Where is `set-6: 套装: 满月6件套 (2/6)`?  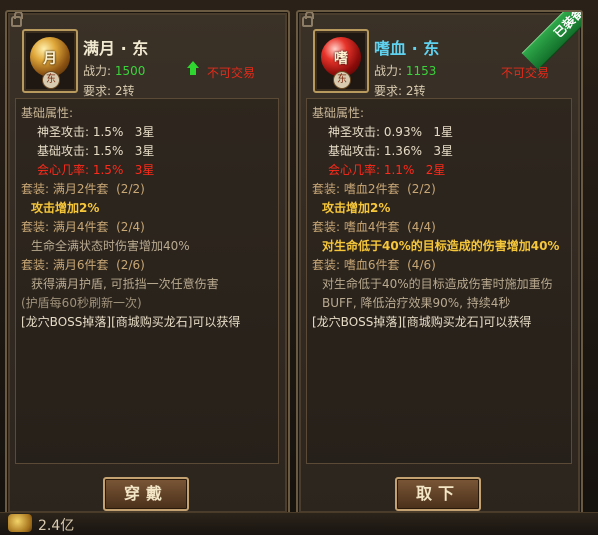
set-6: 套装: 满月6件套 (2/6) is located at coordinates (83, 265).